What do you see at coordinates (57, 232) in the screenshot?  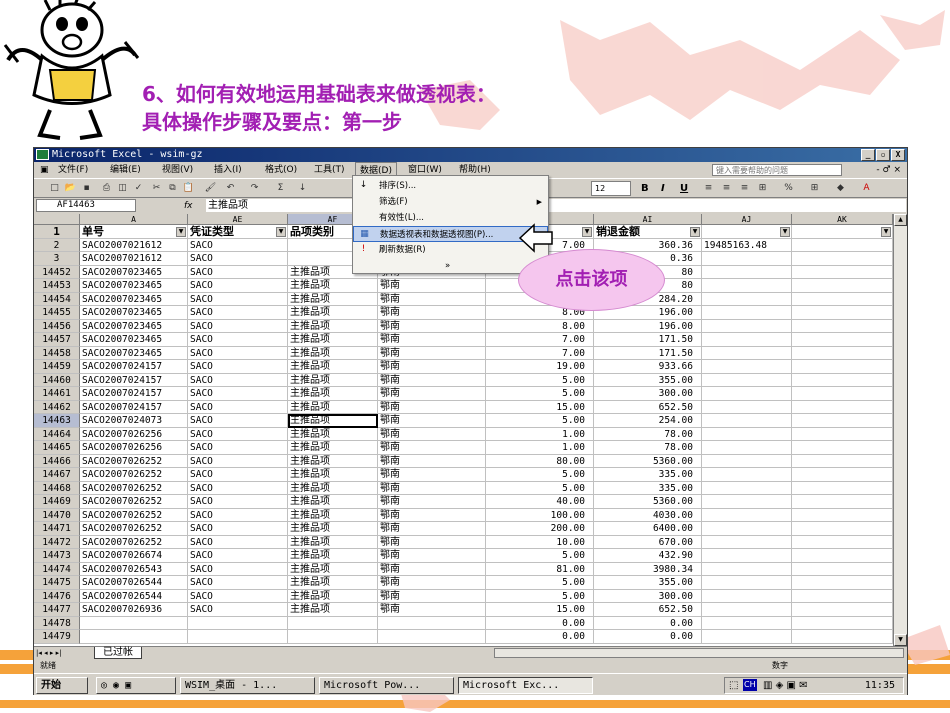 I see `row-header: 1` at bounding box center [57, 232].